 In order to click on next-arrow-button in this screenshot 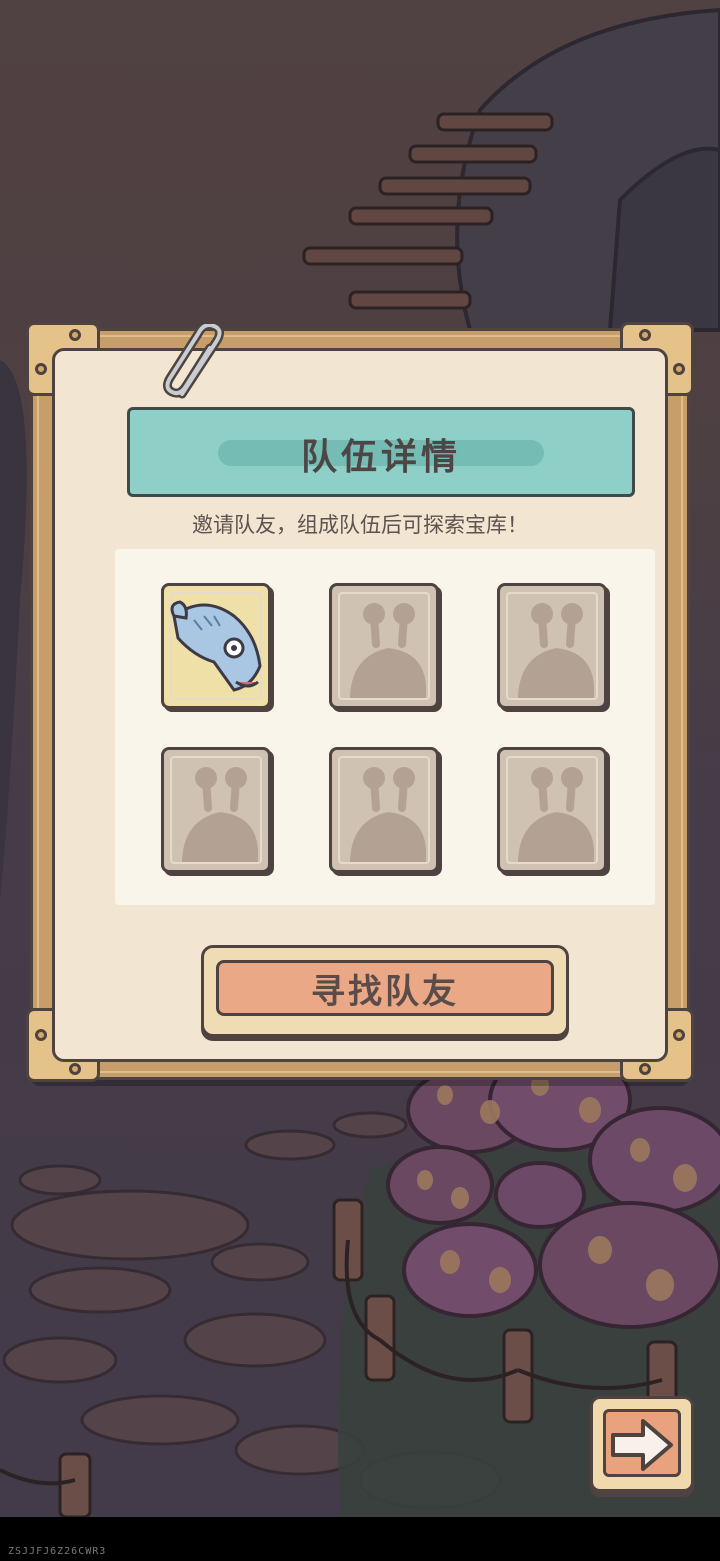, I will do `click(642, 1444)`.